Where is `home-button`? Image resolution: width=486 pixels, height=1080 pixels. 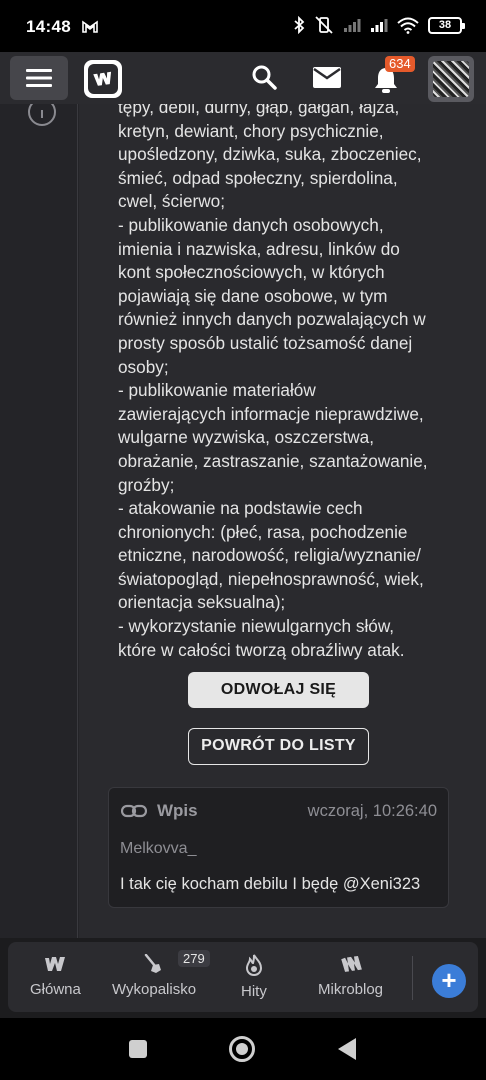 home-button is located at coordinates (242, 1049).